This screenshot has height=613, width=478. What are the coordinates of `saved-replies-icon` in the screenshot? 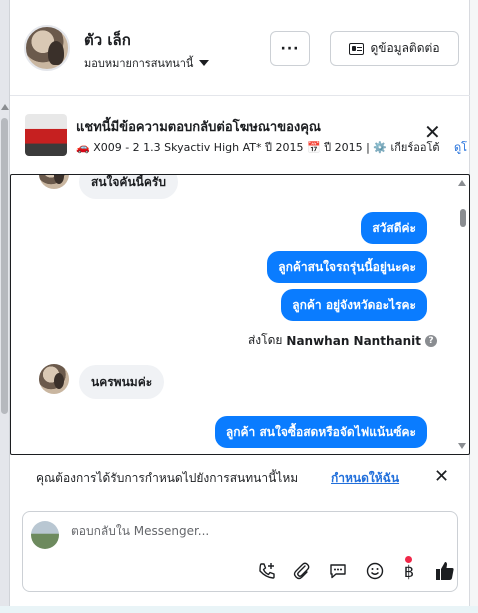 It's located at (338, 571).